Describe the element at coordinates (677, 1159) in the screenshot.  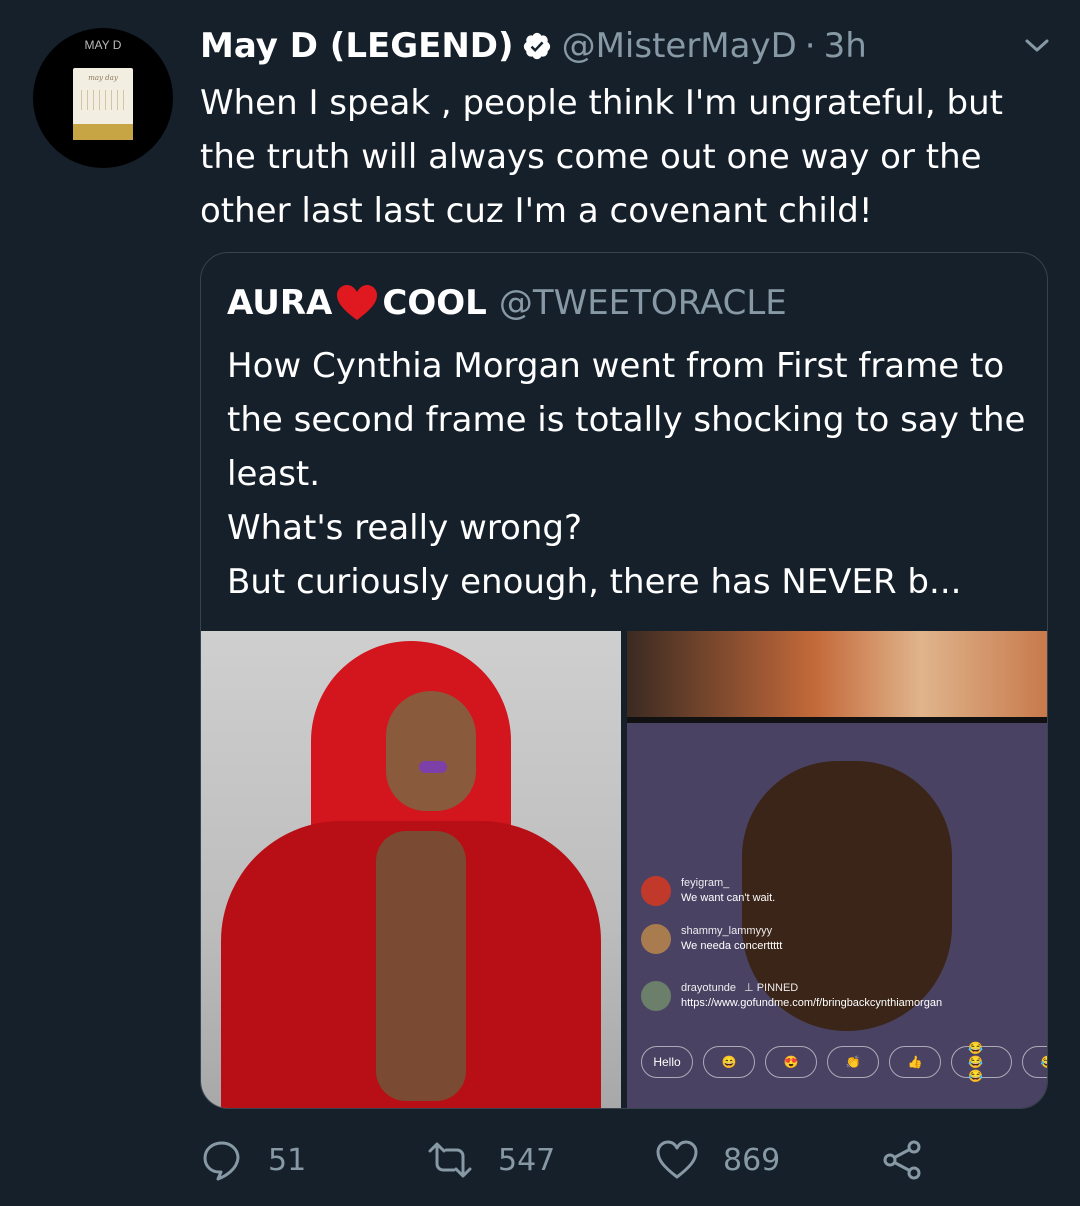
I see `heart-icon` at that location.